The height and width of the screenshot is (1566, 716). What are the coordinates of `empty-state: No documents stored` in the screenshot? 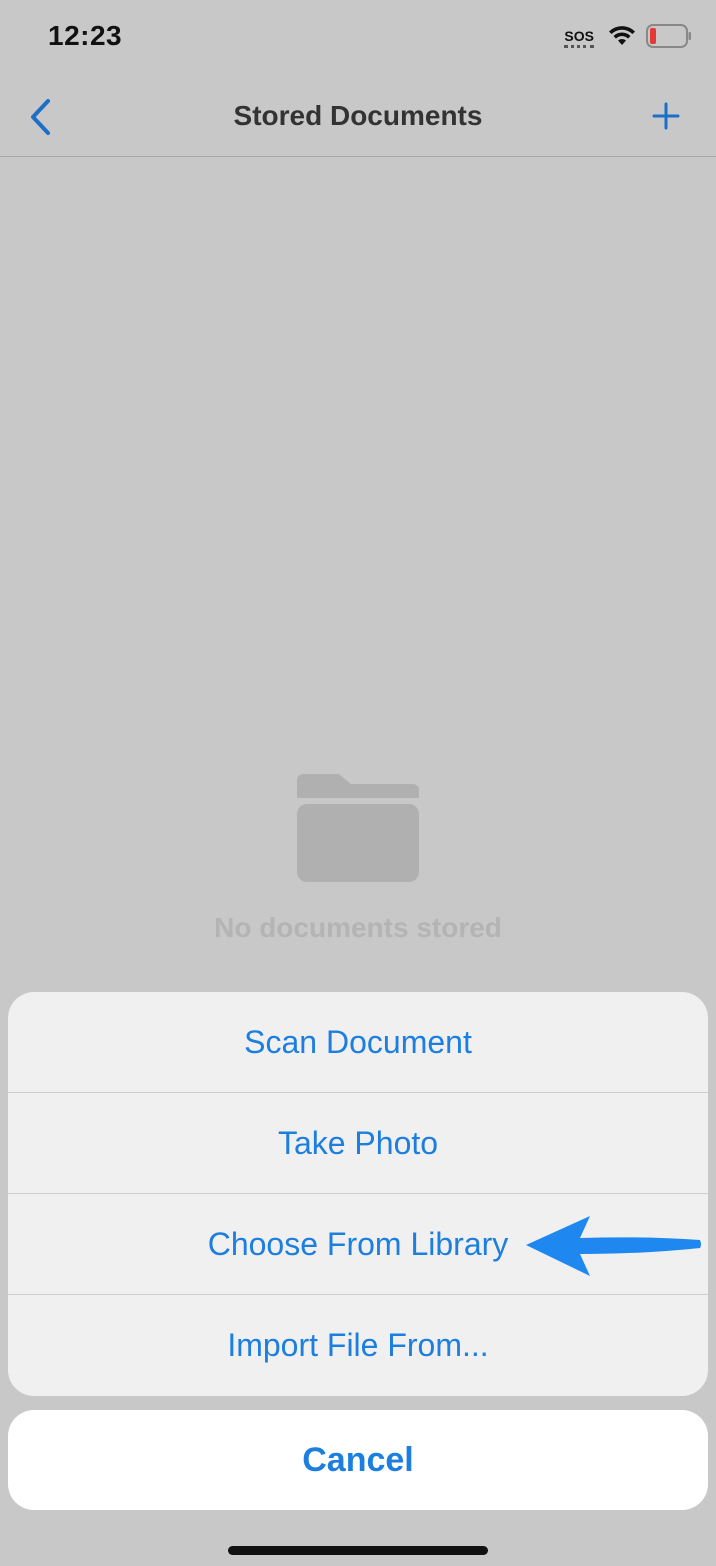 It's located at (358, 857).